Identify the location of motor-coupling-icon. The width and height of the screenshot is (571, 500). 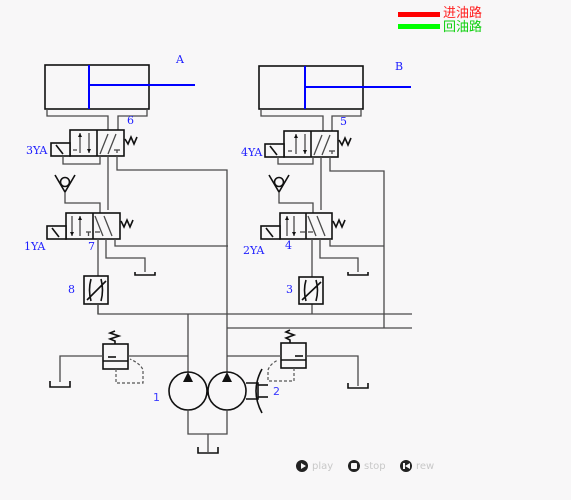
(259, 391).